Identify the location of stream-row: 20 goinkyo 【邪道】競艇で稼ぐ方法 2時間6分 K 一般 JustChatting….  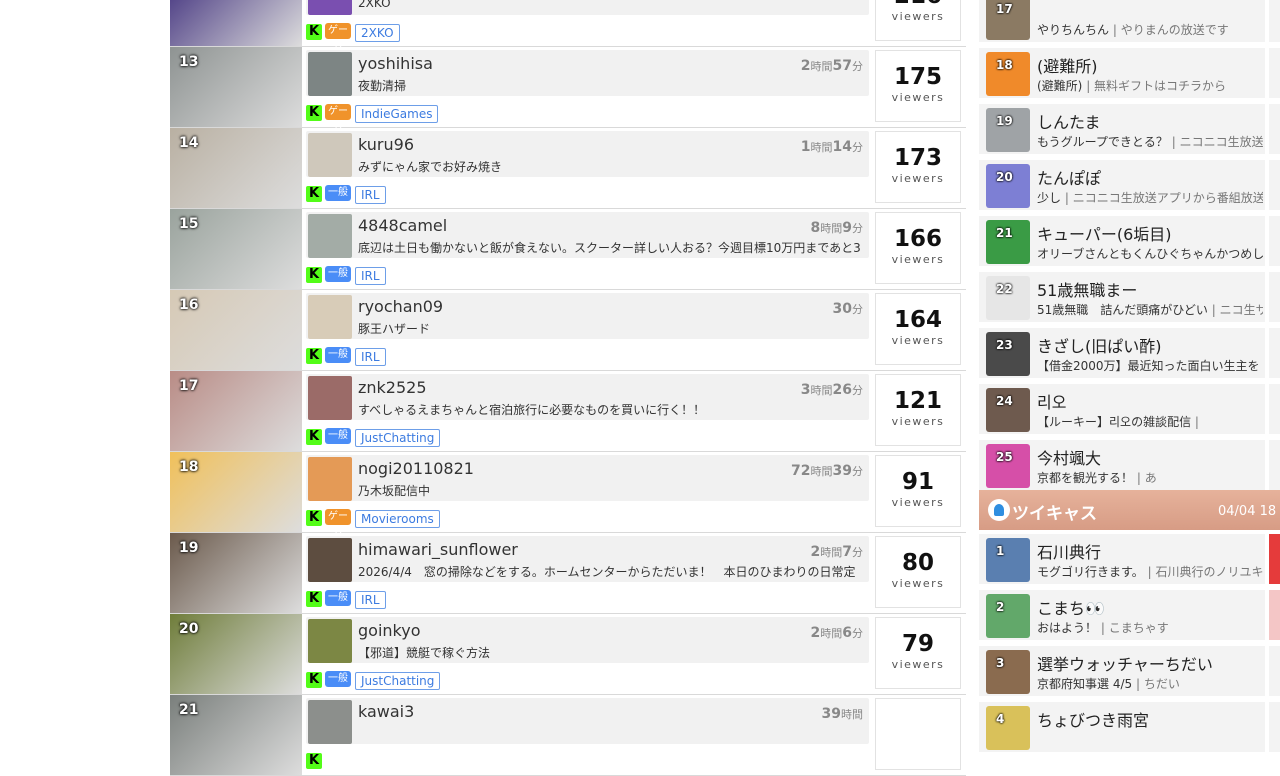
(568, 654).